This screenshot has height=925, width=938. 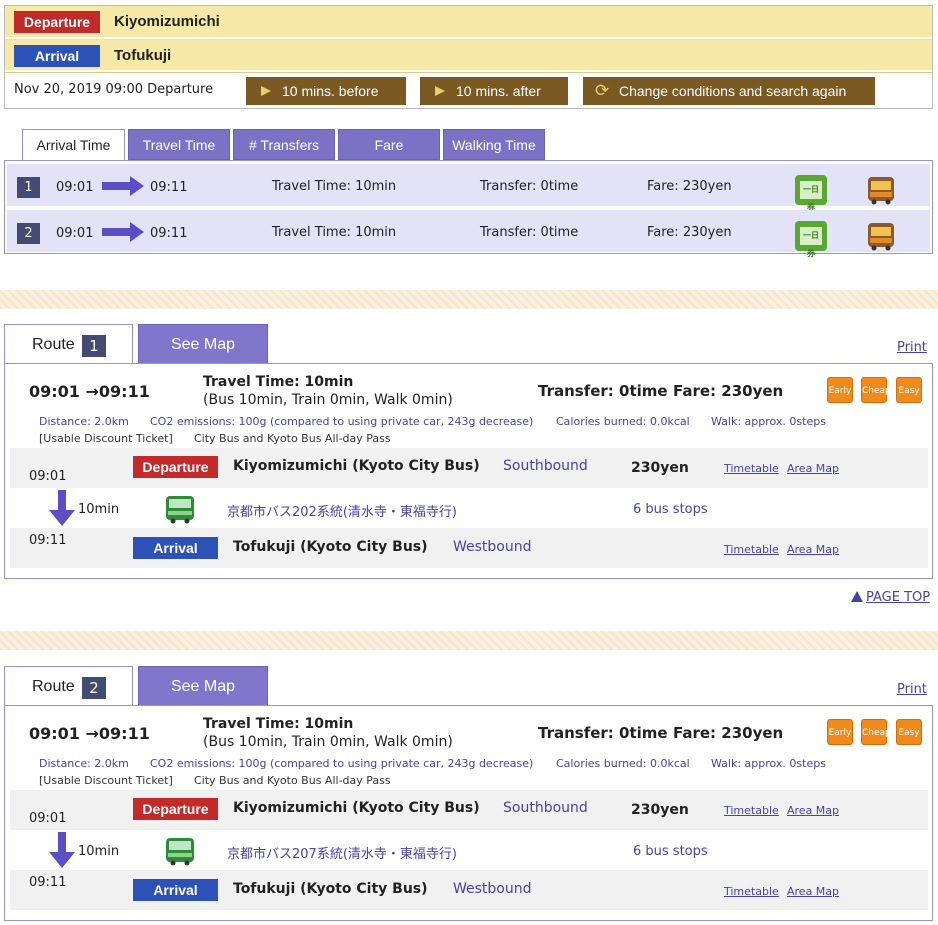 I want to click on refresh-icon: ⟳, so click(x=602, y=90).